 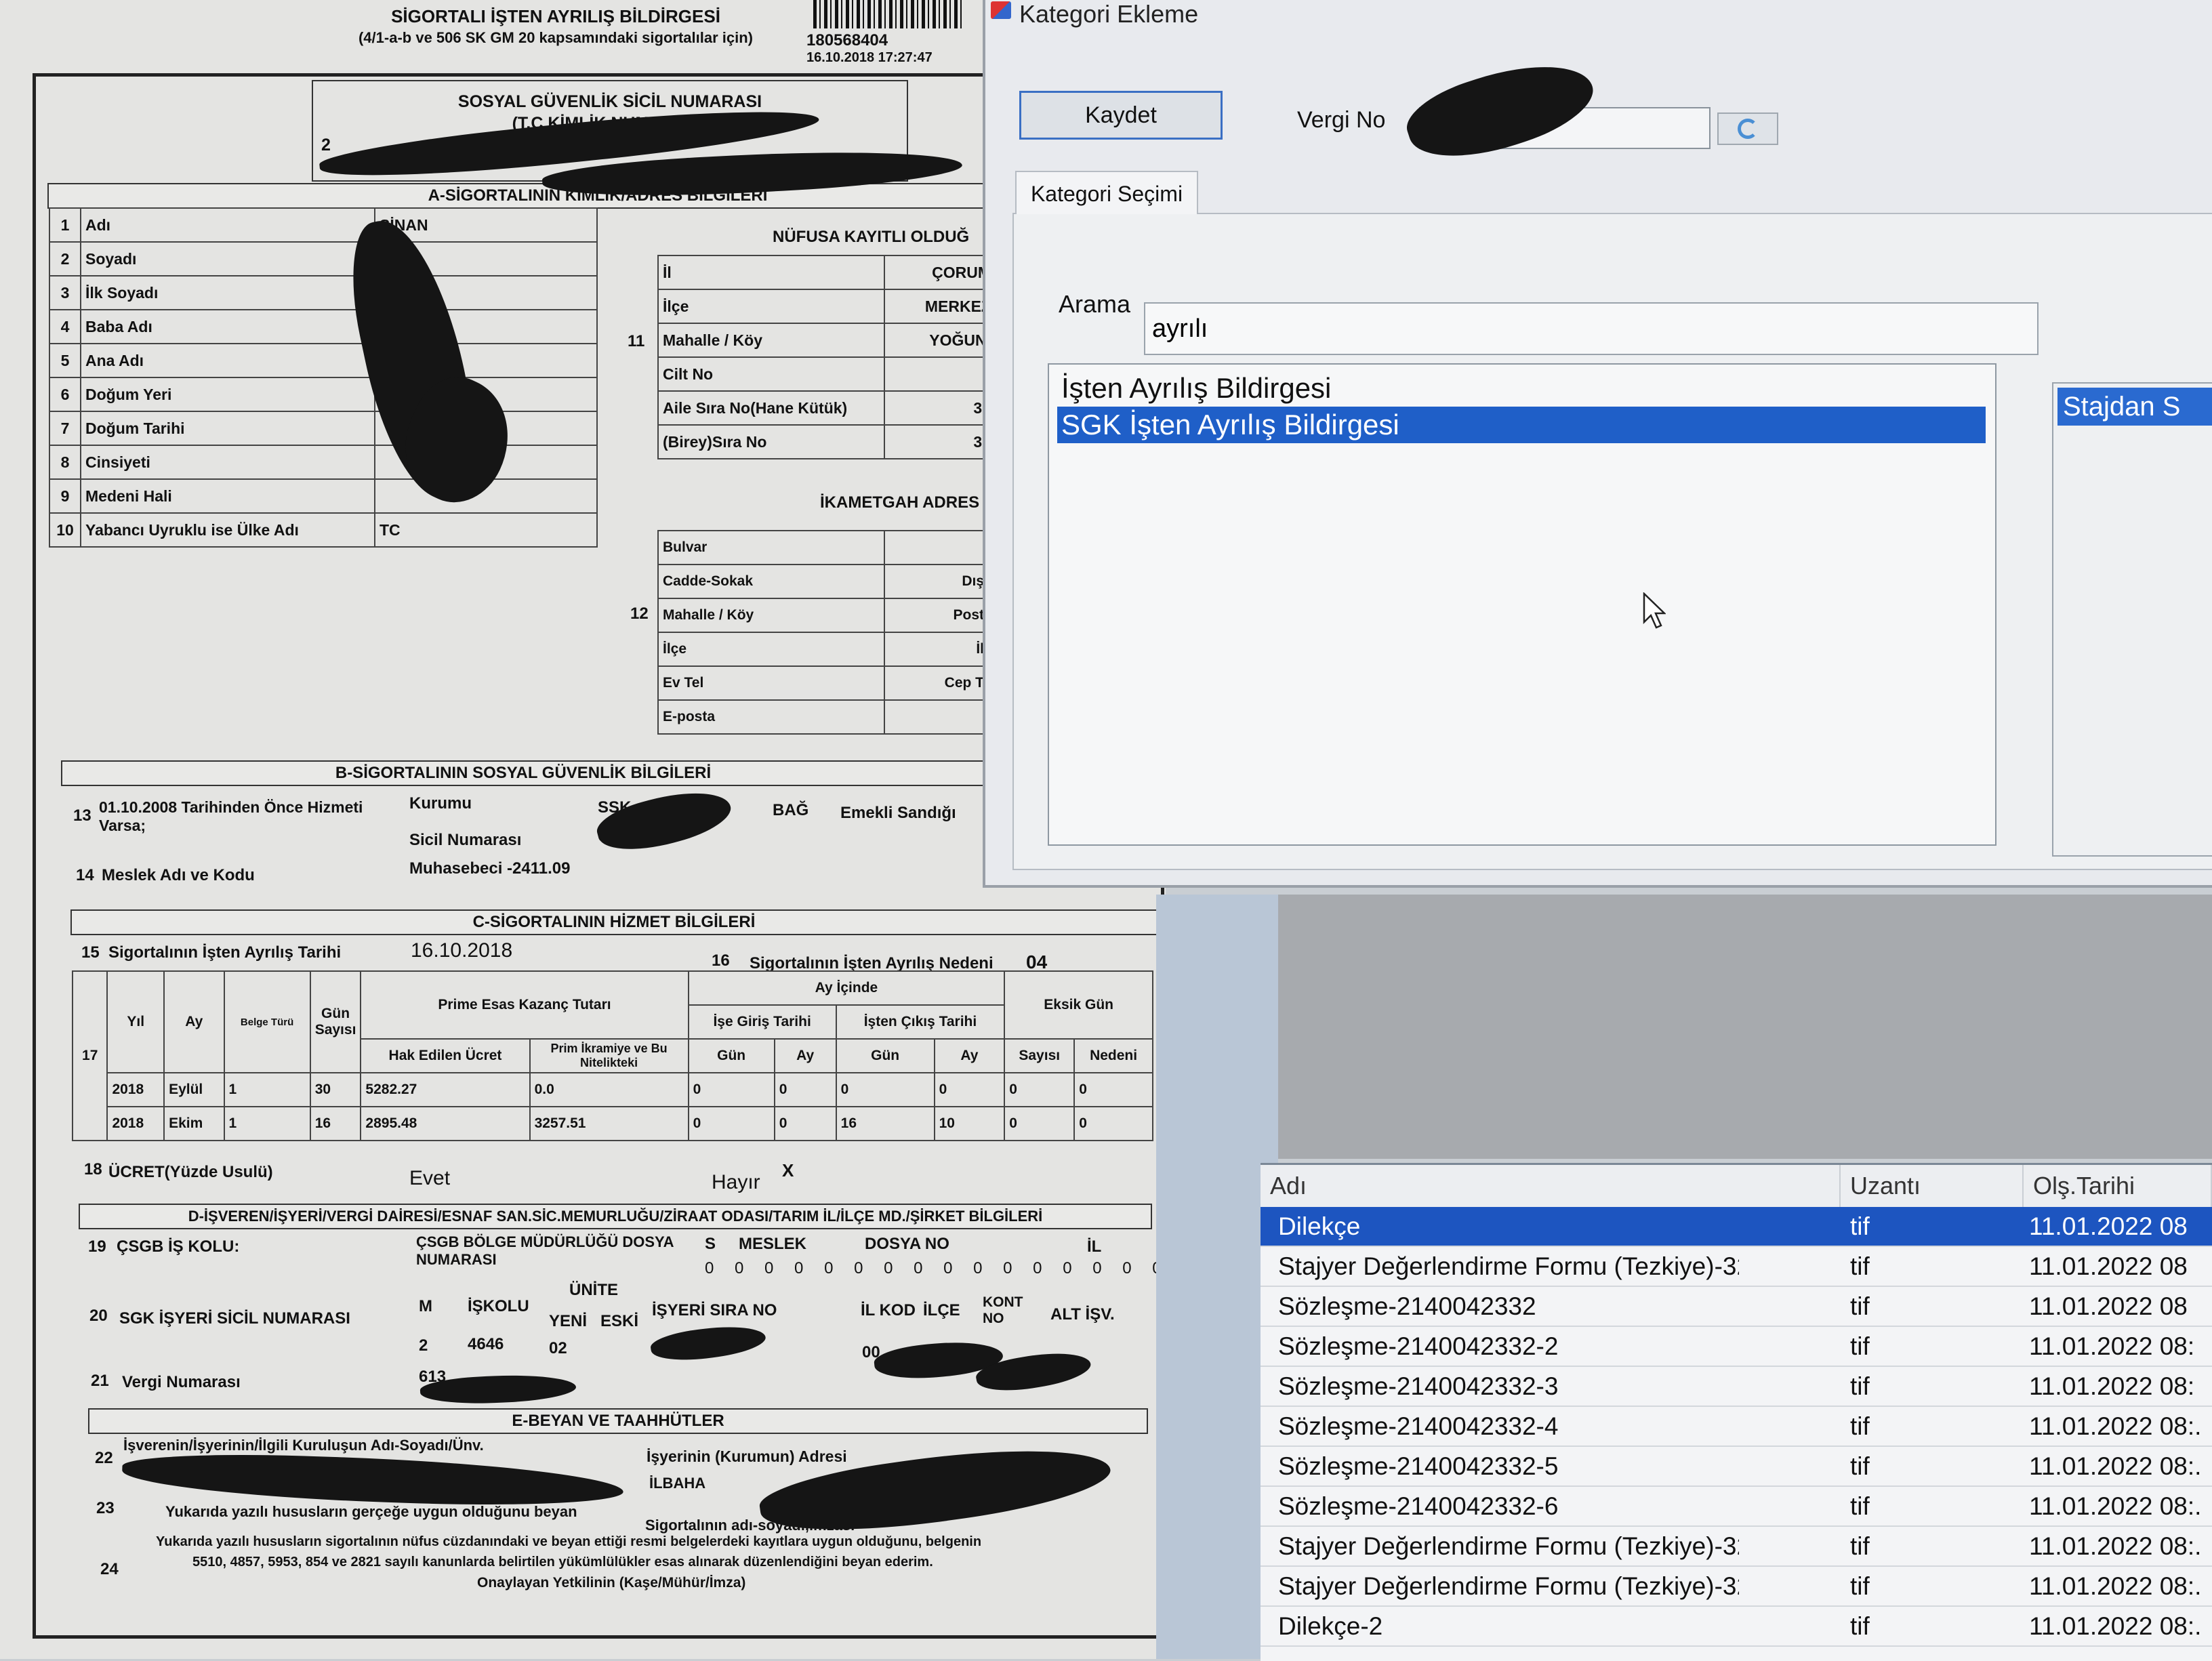 I want to click on grid-header-adi: Adı, so click(x=1551, y=1186).